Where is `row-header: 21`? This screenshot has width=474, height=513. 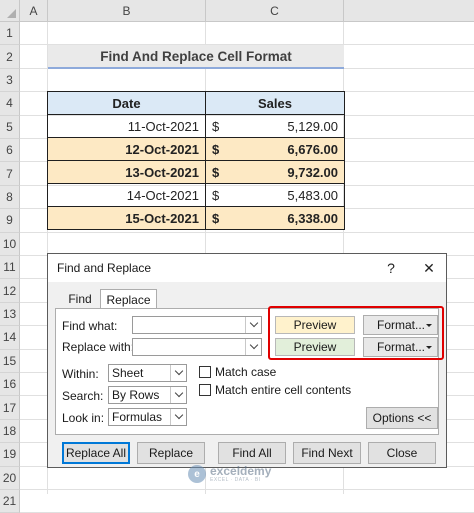 row-header: 21 is located at coordinates (10, 501).